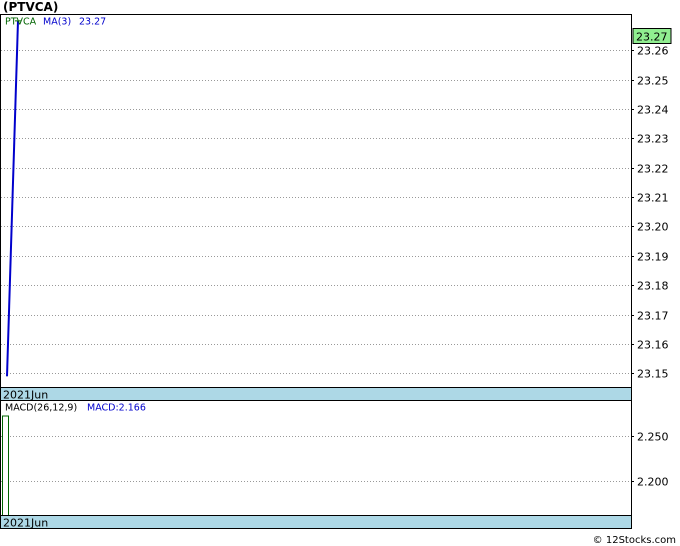 This screenshot has height=546, width=680. What do you see at coordinates (316, 522) in the screenshot?
I see `macd-date-band` at bounding box center [316, 522].